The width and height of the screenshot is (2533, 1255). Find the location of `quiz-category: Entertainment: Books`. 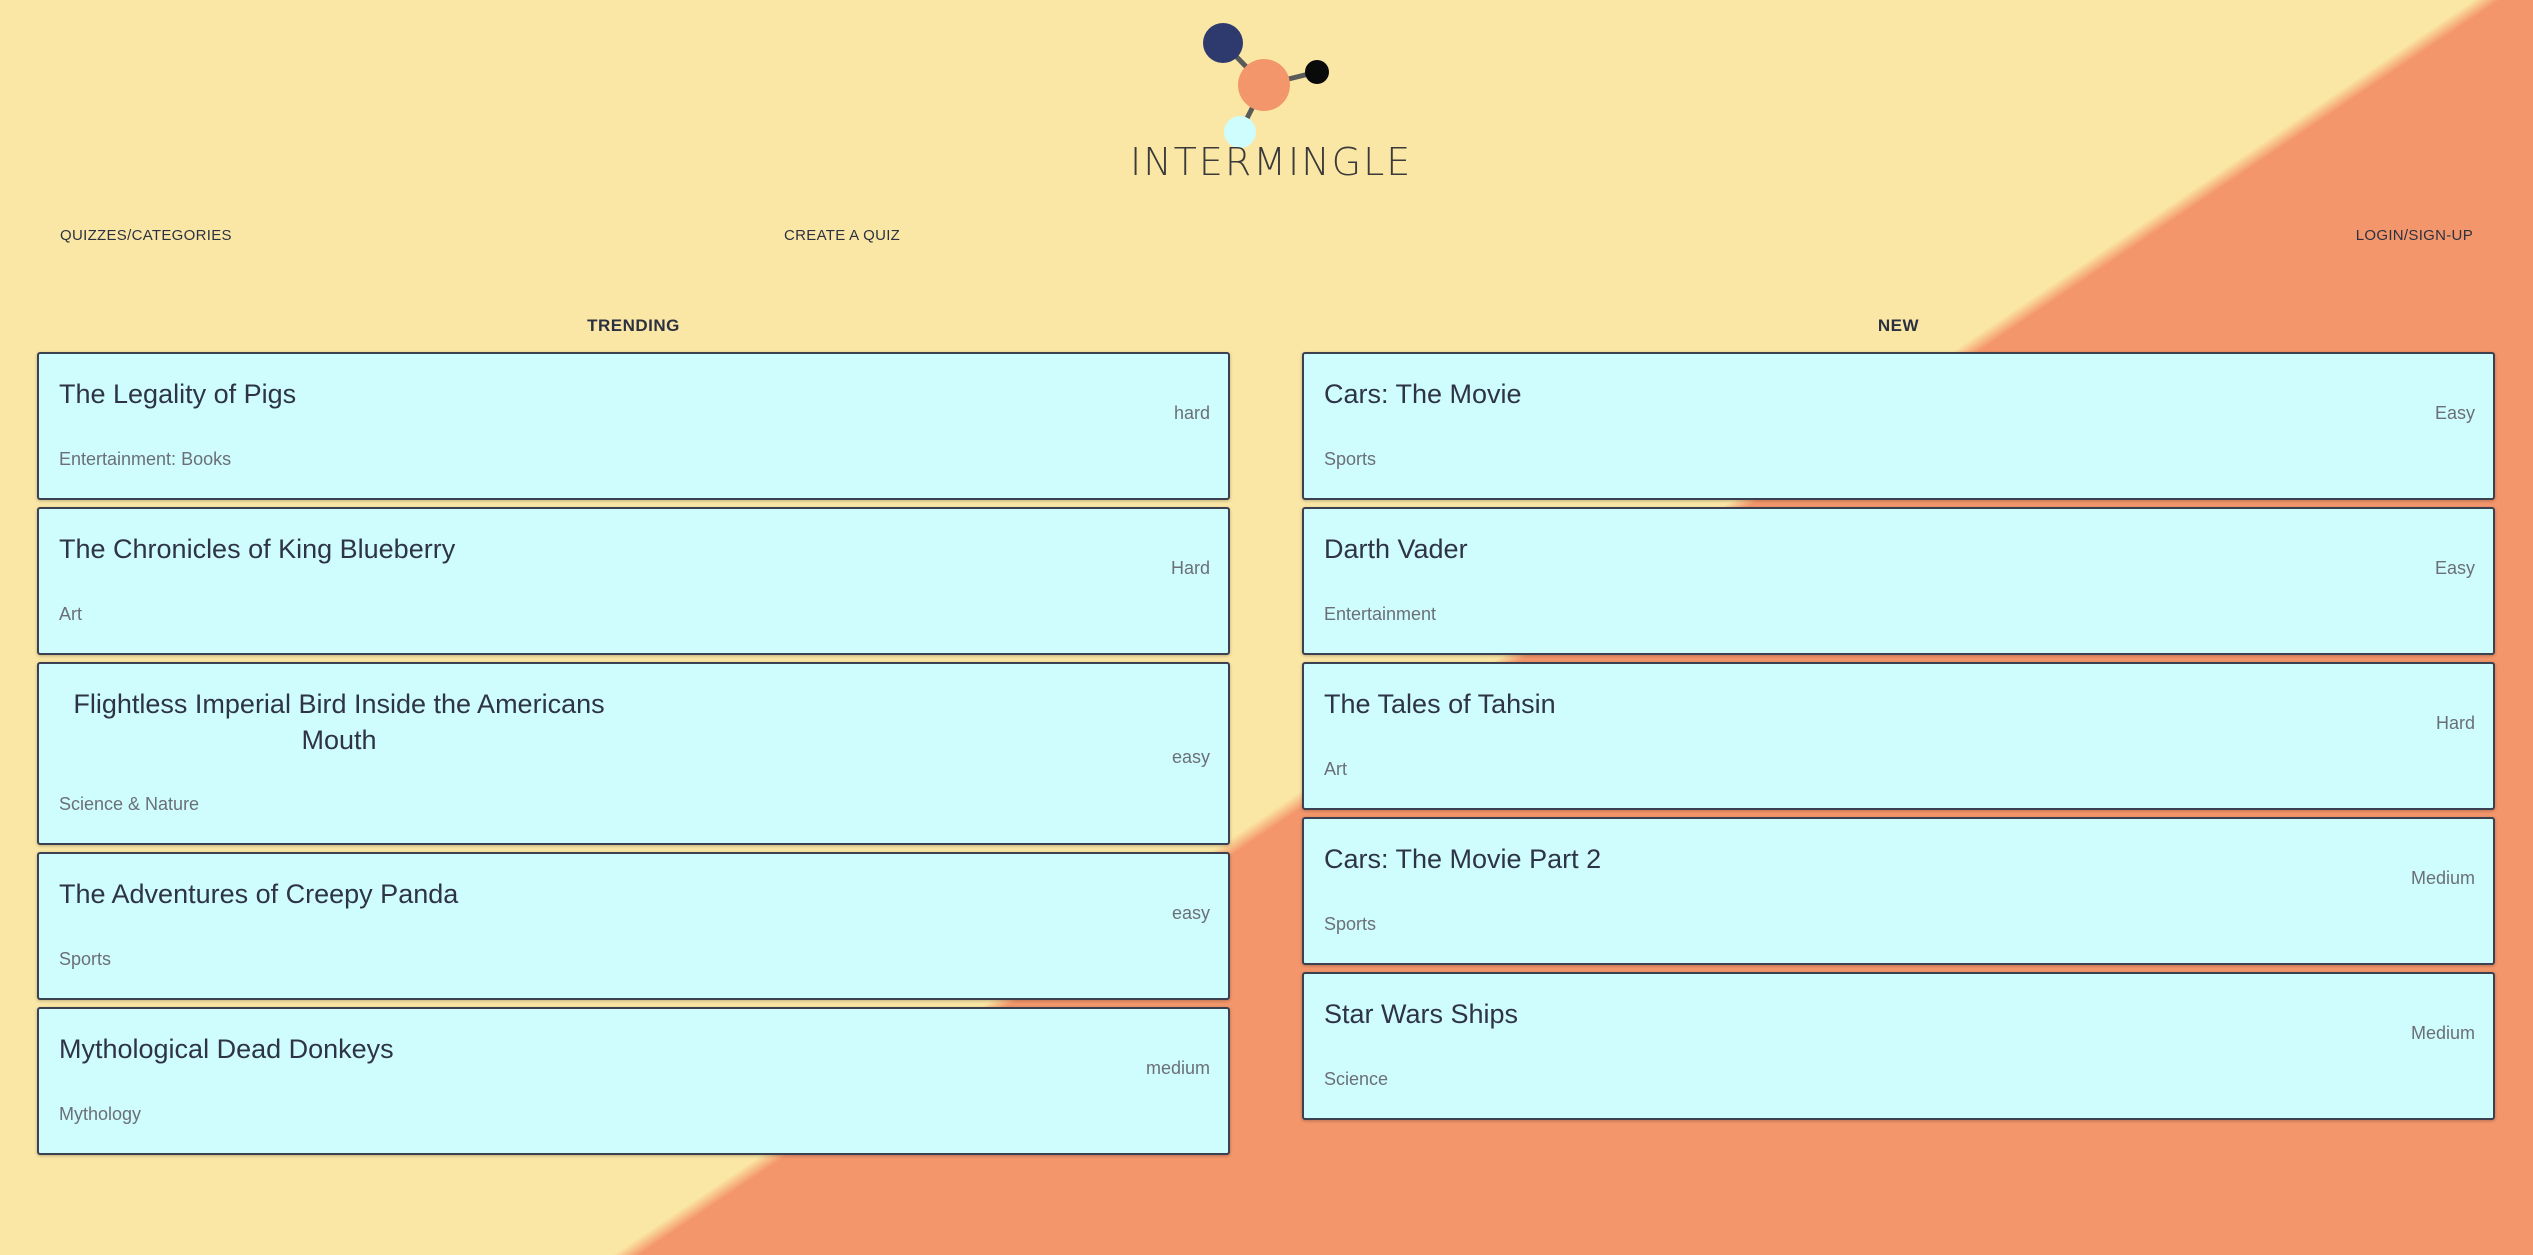

quiz-category: Entertainment: Books is located at coordinates (145, 459).